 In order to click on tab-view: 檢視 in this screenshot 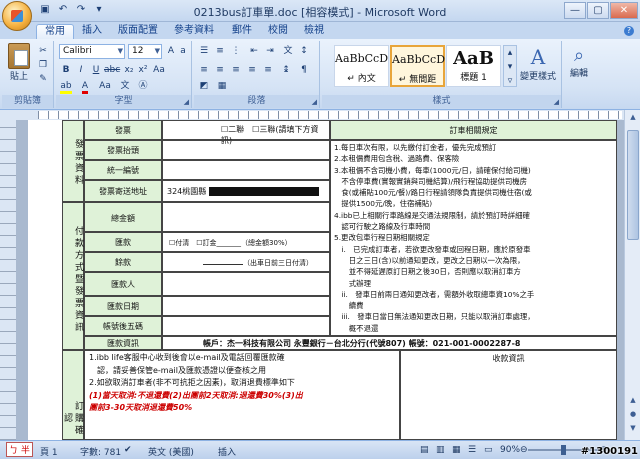, I will do `click(314, 31)`.